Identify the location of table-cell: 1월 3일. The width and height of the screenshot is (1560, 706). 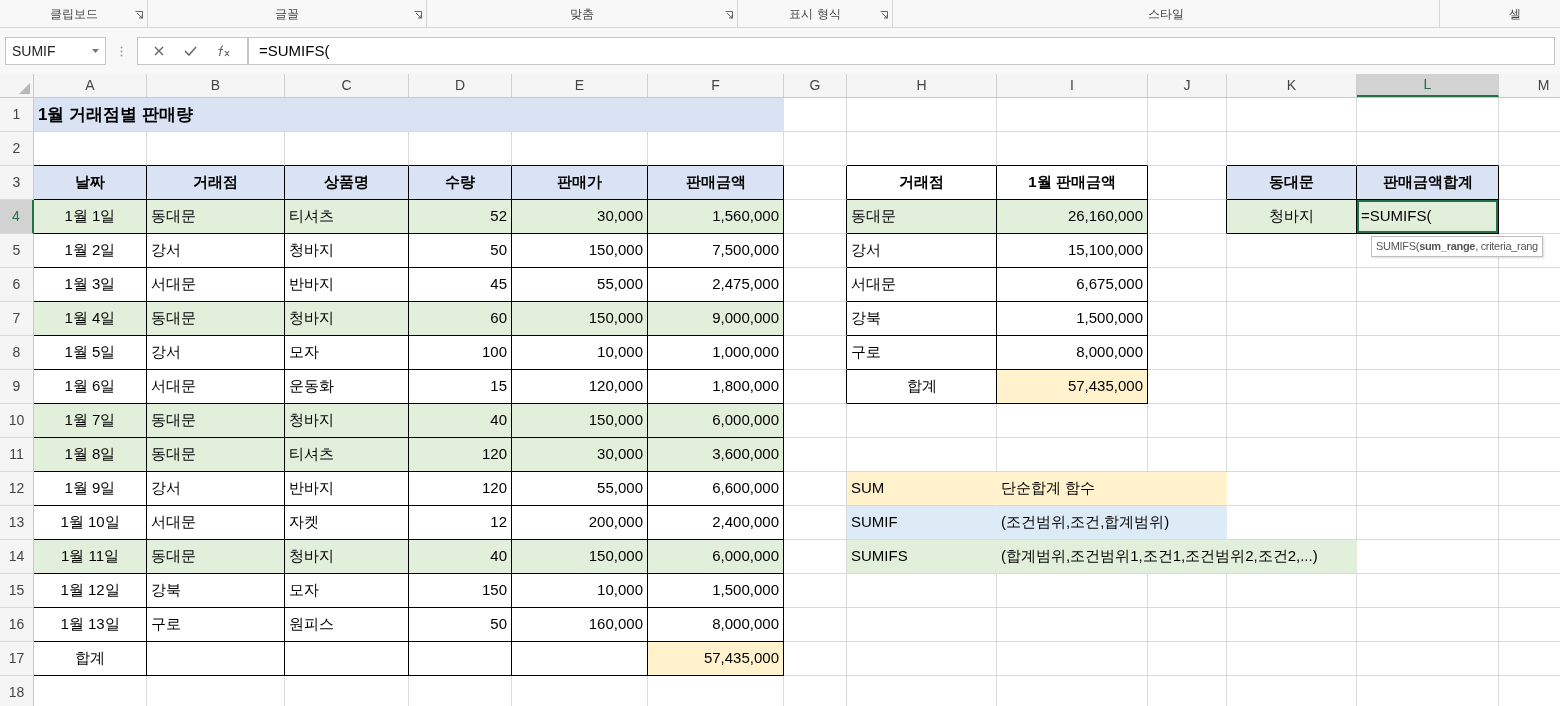
(90, 285).